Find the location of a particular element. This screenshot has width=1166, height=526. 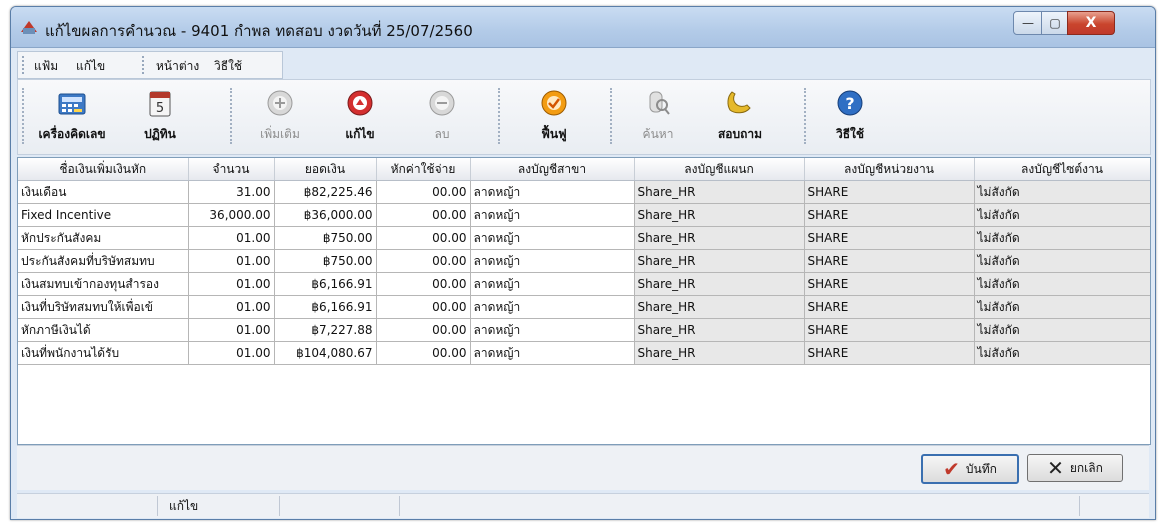

close-button: X is located at coordinates (1091, 23).